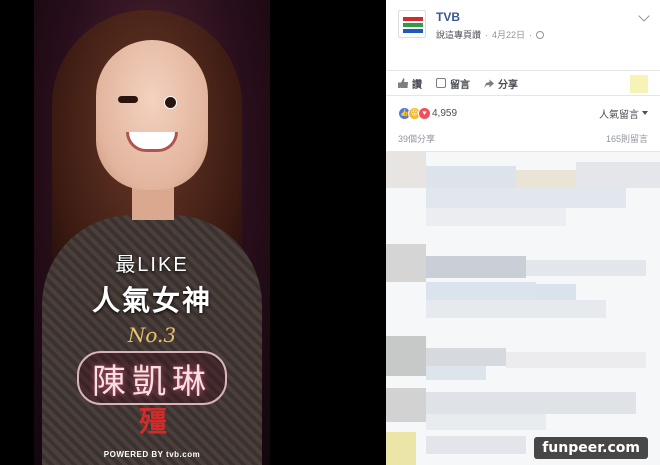 The height and width of the screenshot is (465, 660). Describe the element at coordinates (591, 448) in the screenshot. I see `watermark: funpeer.com` at that location.